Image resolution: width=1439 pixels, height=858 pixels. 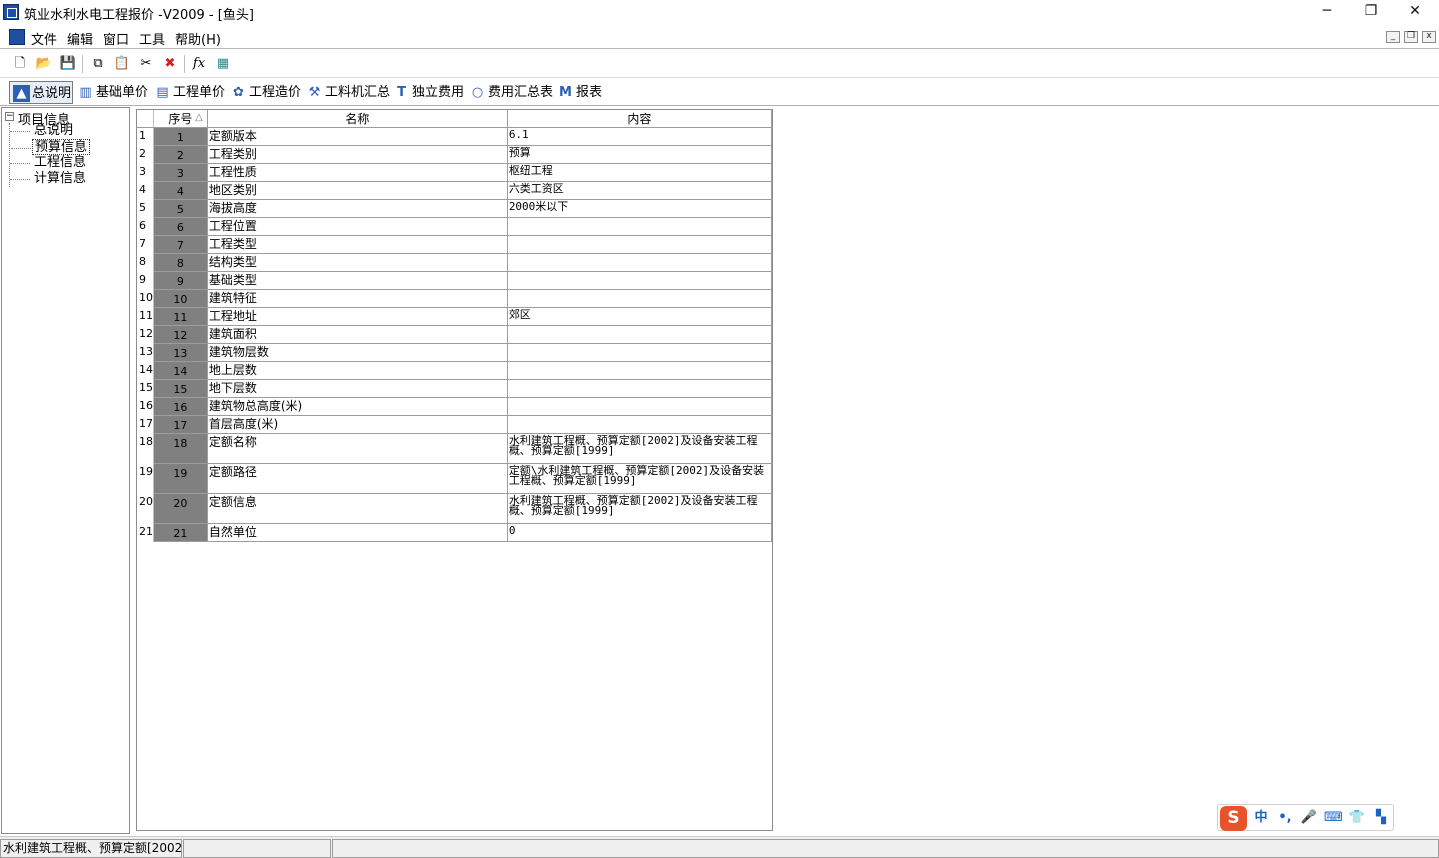 I want to click on name-cell: 建筑面积, so click(x=357, y=334).